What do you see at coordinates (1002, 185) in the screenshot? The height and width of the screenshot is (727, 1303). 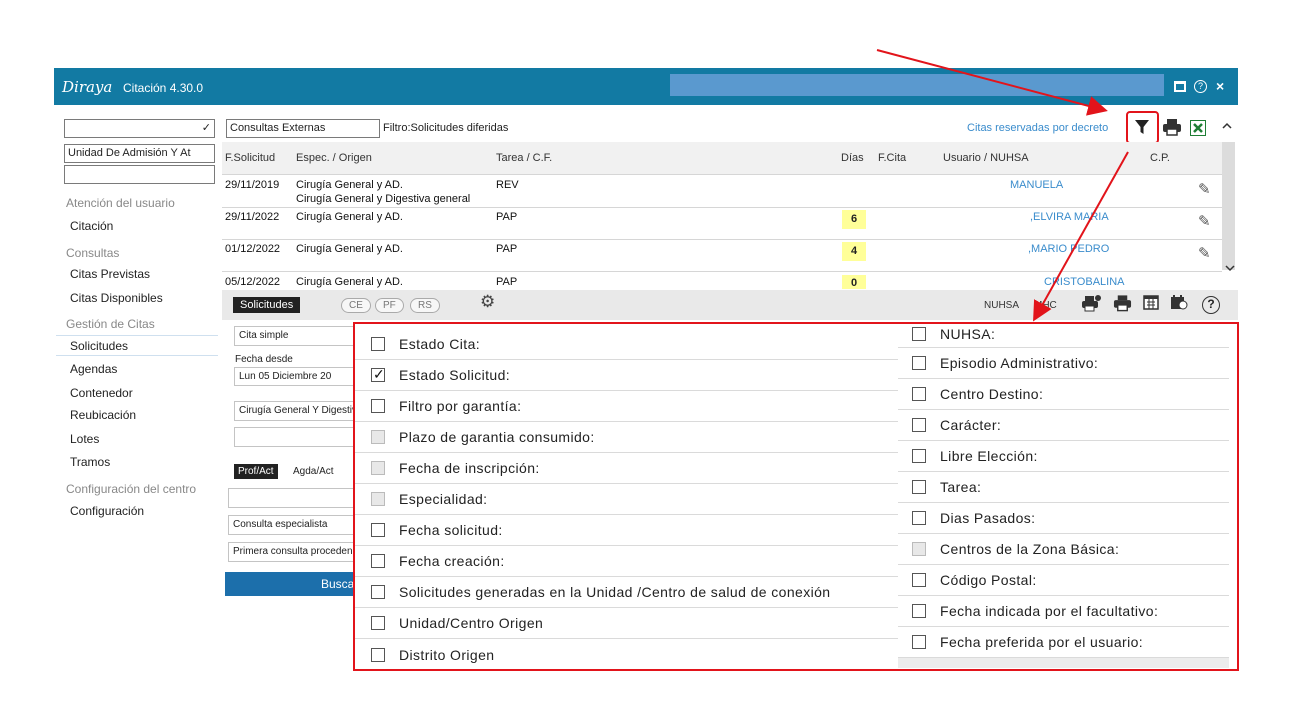 I see `annotation-arrows` at bounding box center [1002, 185].